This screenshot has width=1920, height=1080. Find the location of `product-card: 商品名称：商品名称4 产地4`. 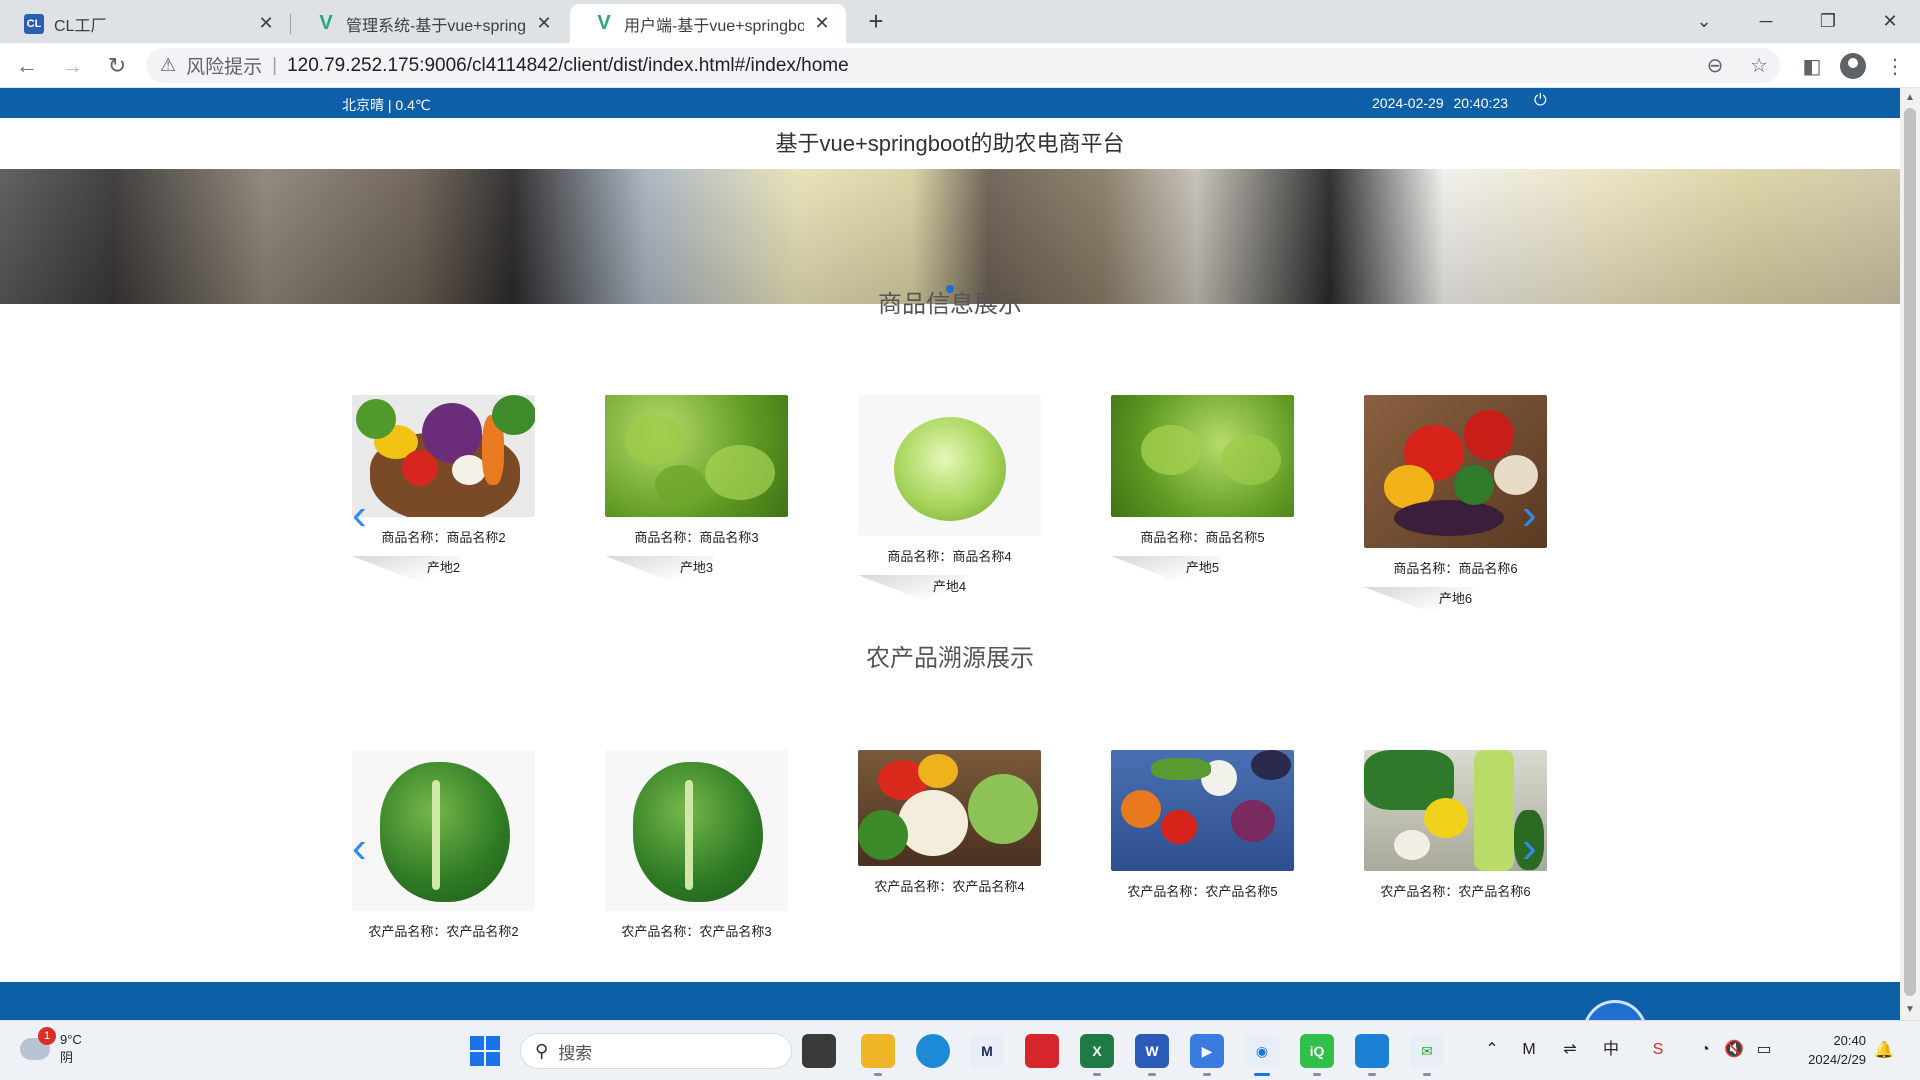

product-card: 商品名称：商品名称4 产地4 is located at coordinates (949, 505).